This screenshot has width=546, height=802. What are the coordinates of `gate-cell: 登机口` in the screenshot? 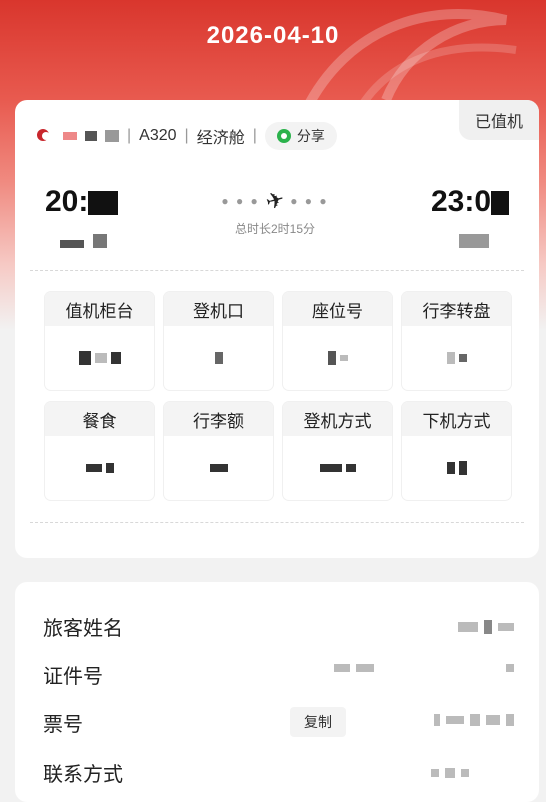 It's located at (218, 341).